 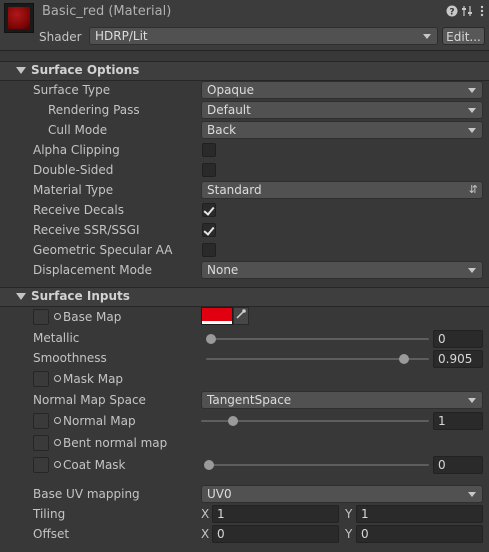 I want to click on shader-dropdown: HDRP/Lit, so click(x=263, y=36).